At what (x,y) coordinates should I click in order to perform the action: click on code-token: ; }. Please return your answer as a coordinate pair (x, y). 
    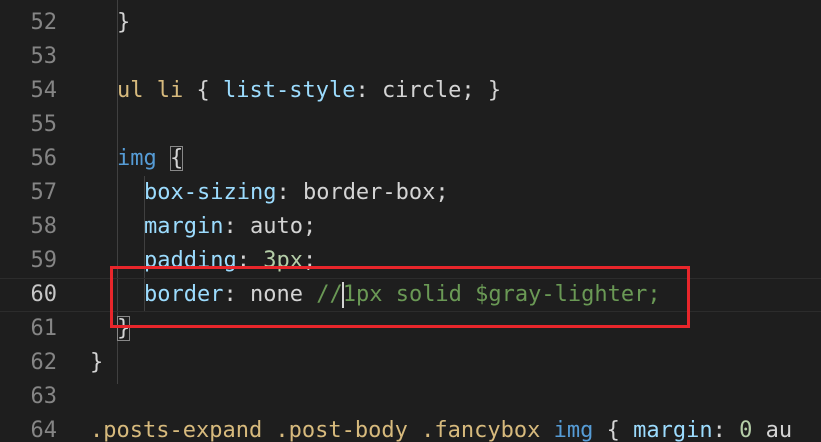
    Looking at the image, I should click on (481, 90).